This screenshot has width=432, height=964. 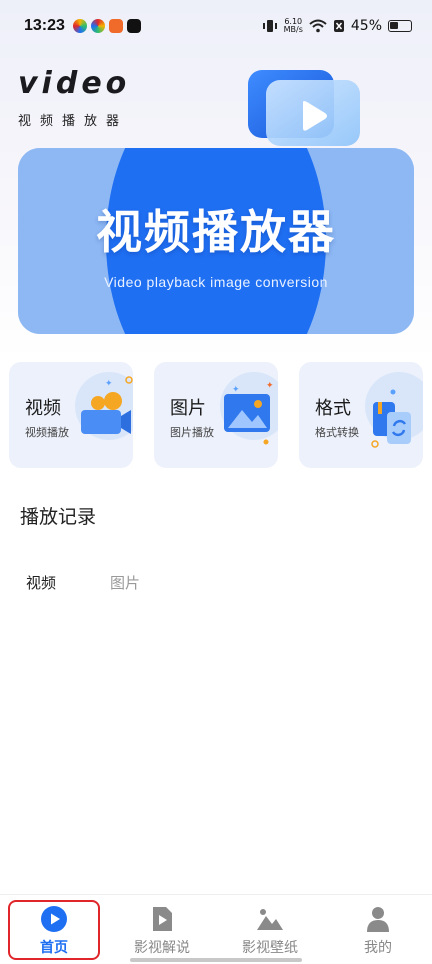 What do you see at coordinates (249, 408) in the screenshot?
I see `image-icon: ✦ ✦` at bounding box center [249, 408].